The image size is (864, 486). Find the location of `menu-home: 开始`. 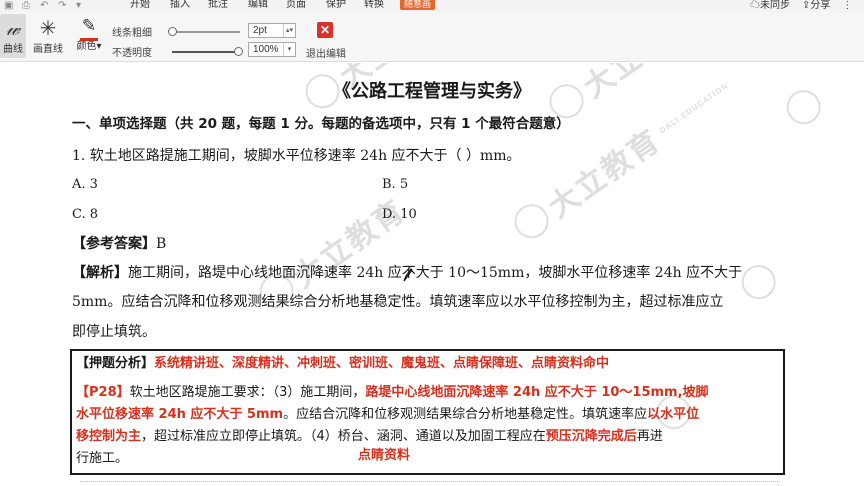

menu-home: 开始 is located at coordinates (140, 5).